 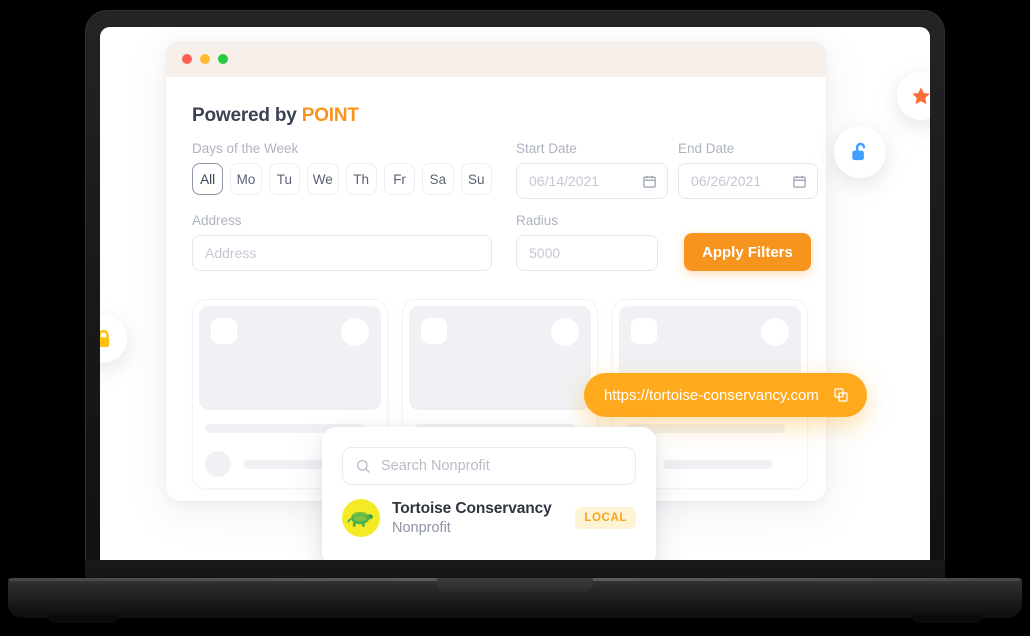 What do you see at coordinates (83, 619) in the screenshot?
I see `laptop-foot-left` at bounding box center [83, 619].